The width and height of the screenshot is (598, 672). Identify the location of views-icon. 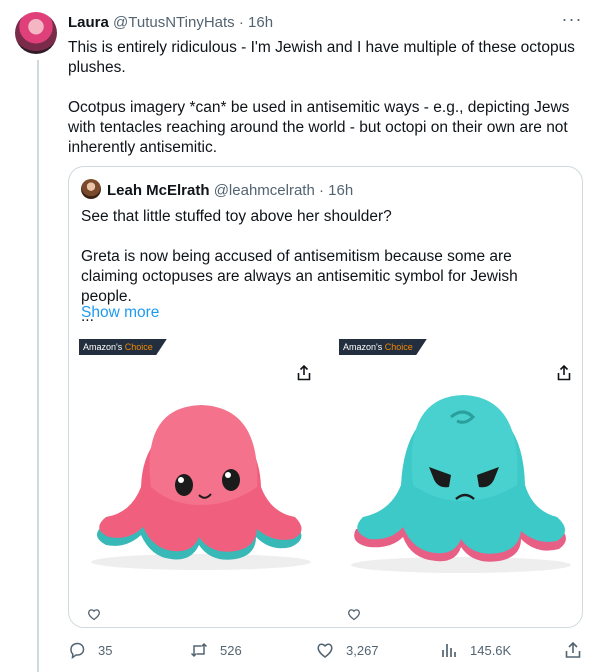
(449, 650).